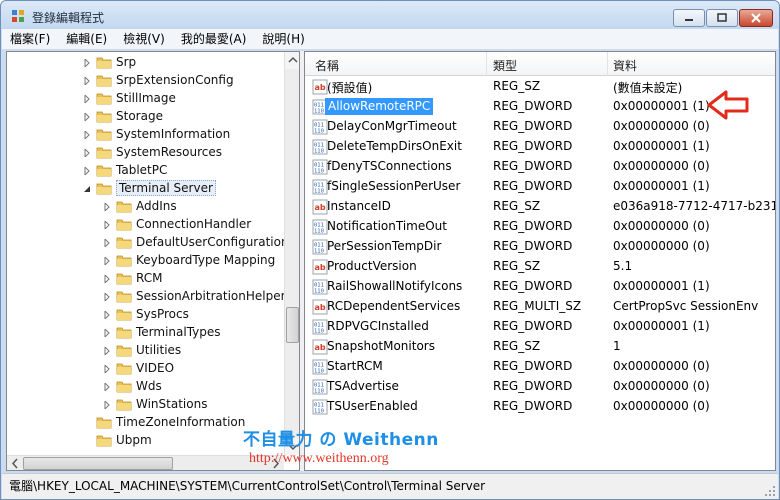  I want to click on menu-help: 說明(H), so click(283, 39).